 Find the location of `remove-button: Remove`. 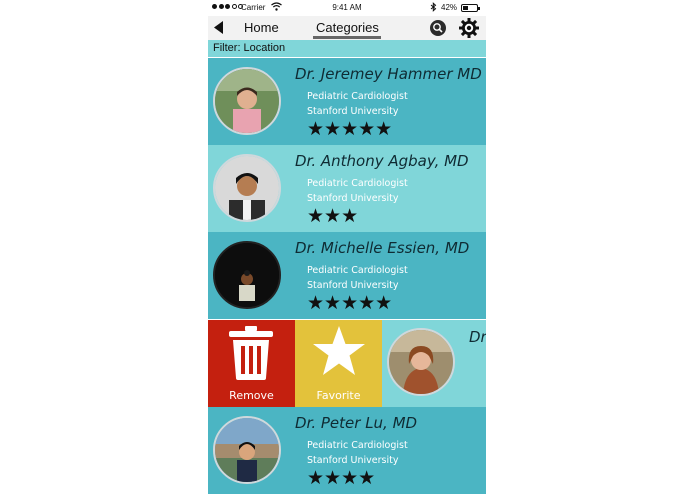

remove-button: Remove is located at coordinates (251, 363).